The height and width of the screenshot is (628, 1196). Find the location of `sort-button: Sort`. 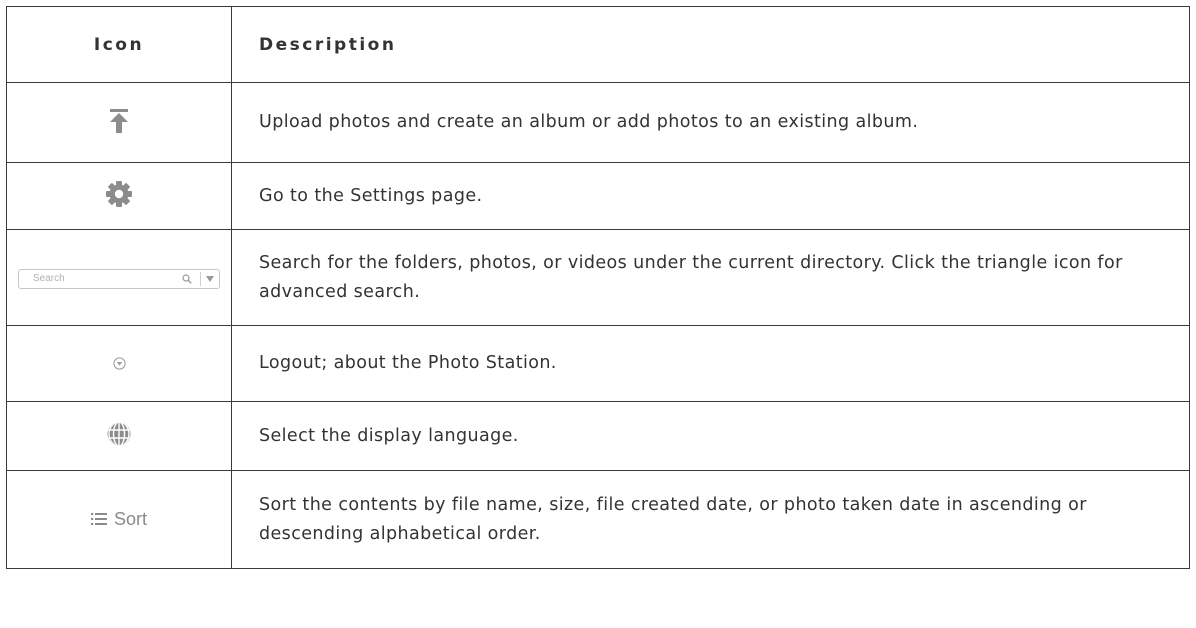

sort-button: Sort is located at coordinates (118, 519).